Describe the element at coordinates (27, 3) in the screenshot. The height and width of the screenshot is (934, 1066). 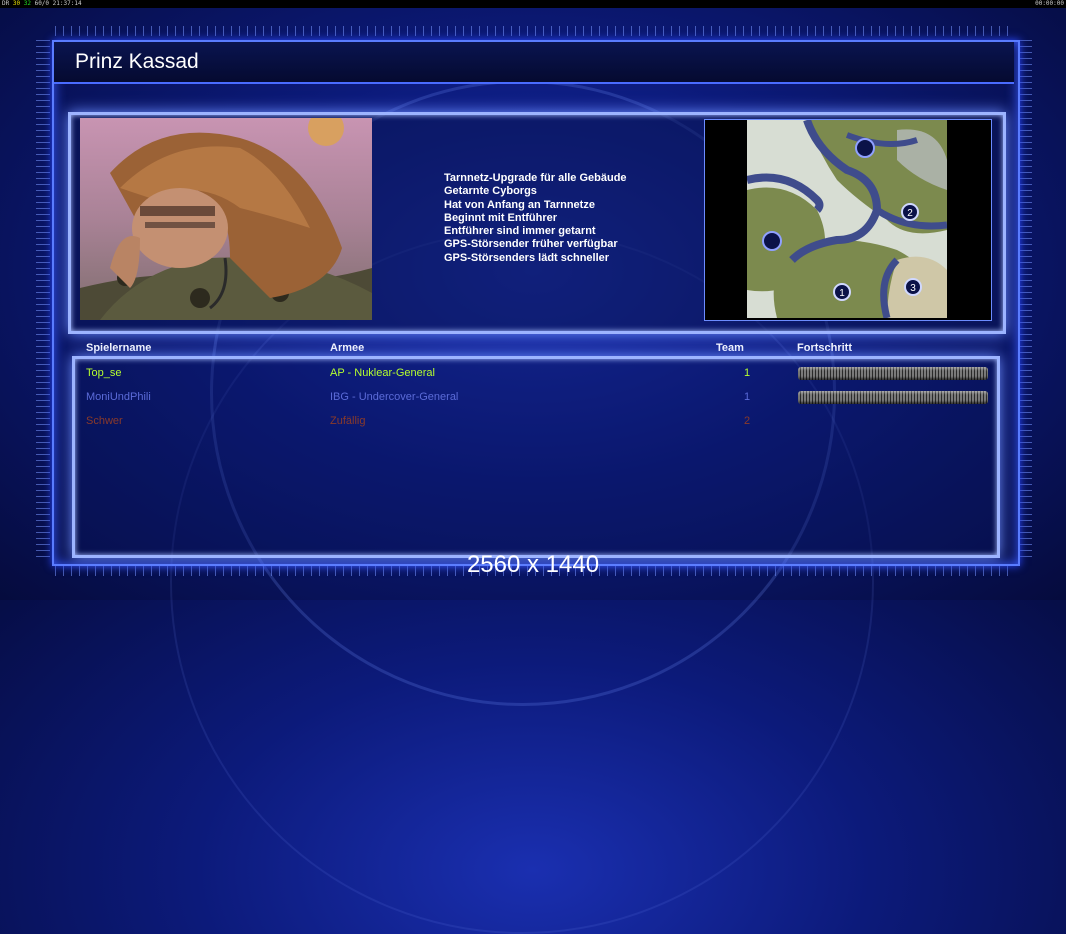
I see `hud-text-c: 32` at that location.